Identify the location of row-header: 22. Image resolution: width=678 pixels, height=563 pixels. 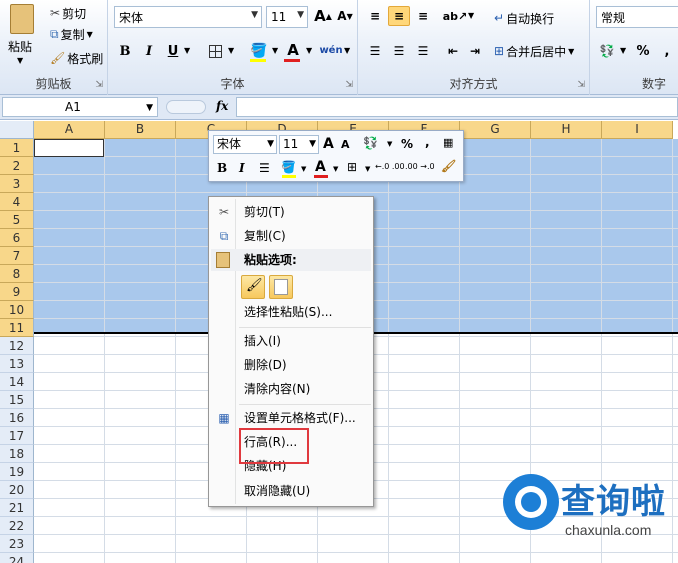
(17, 526).